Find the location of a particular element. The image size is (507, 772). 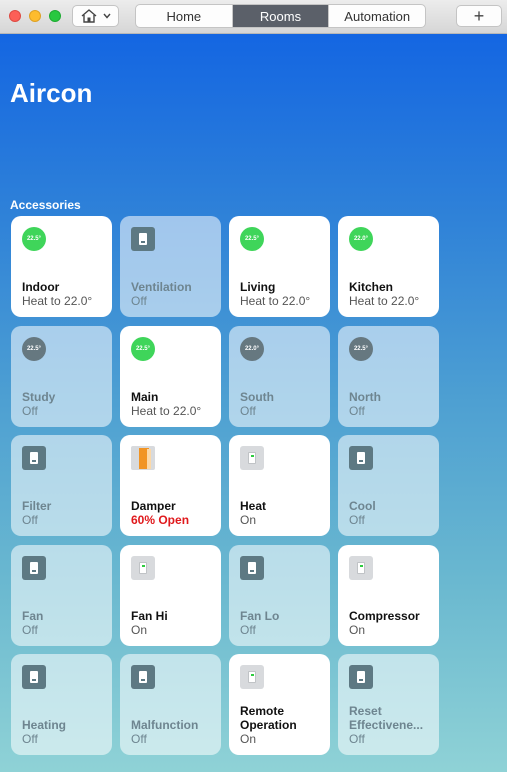

accessory-tile: Fan Off is located at coordinates (61, 595).